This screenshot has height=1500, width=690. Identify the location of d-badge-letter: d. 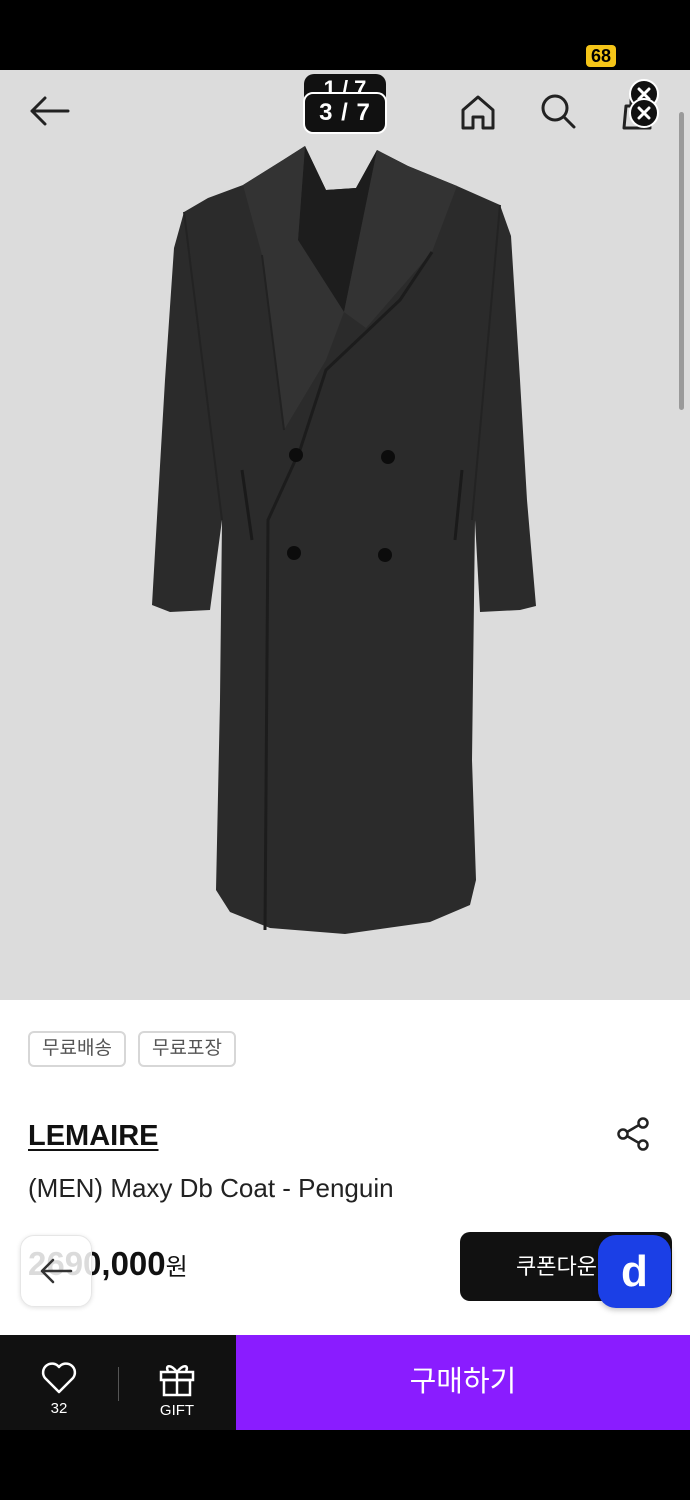
(634, 1271).